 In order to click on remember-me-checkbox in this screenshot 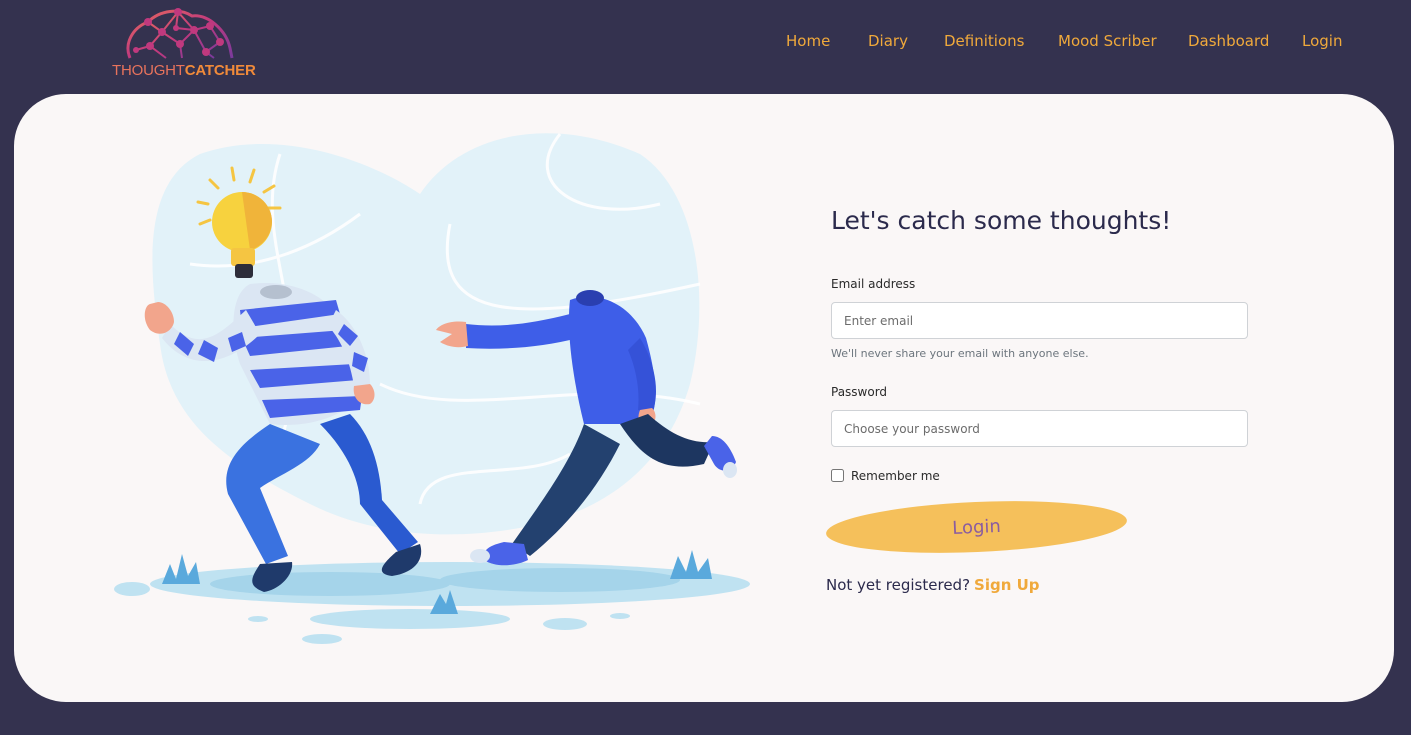, I will do `click(837, 475)`.